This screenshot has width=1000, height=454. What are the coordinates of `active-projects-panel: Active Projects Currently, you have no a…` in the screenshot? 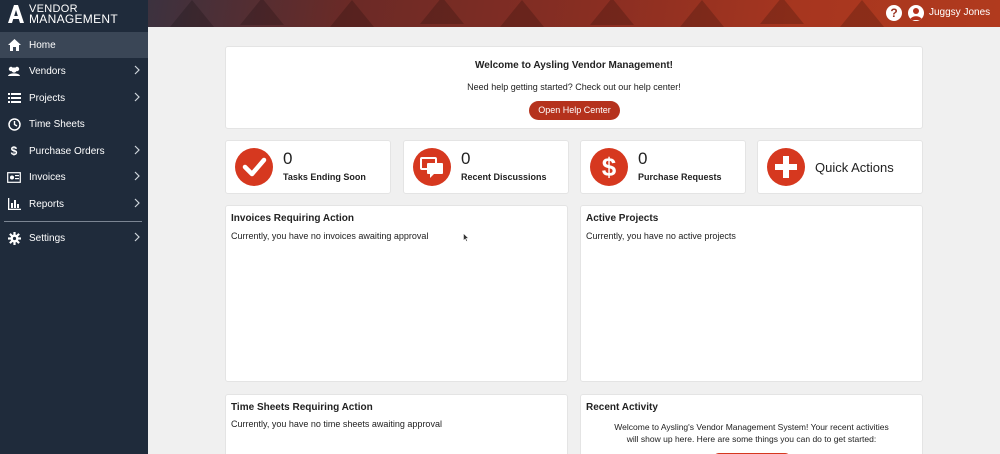 It's located at (751, 293).